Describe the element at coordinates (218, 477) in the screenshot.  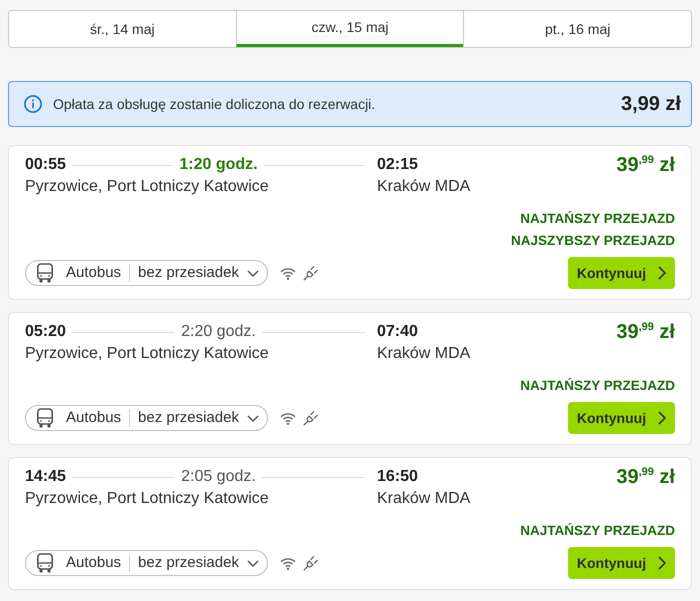
I see `trip-duration: 2:05 godz.` at that location.